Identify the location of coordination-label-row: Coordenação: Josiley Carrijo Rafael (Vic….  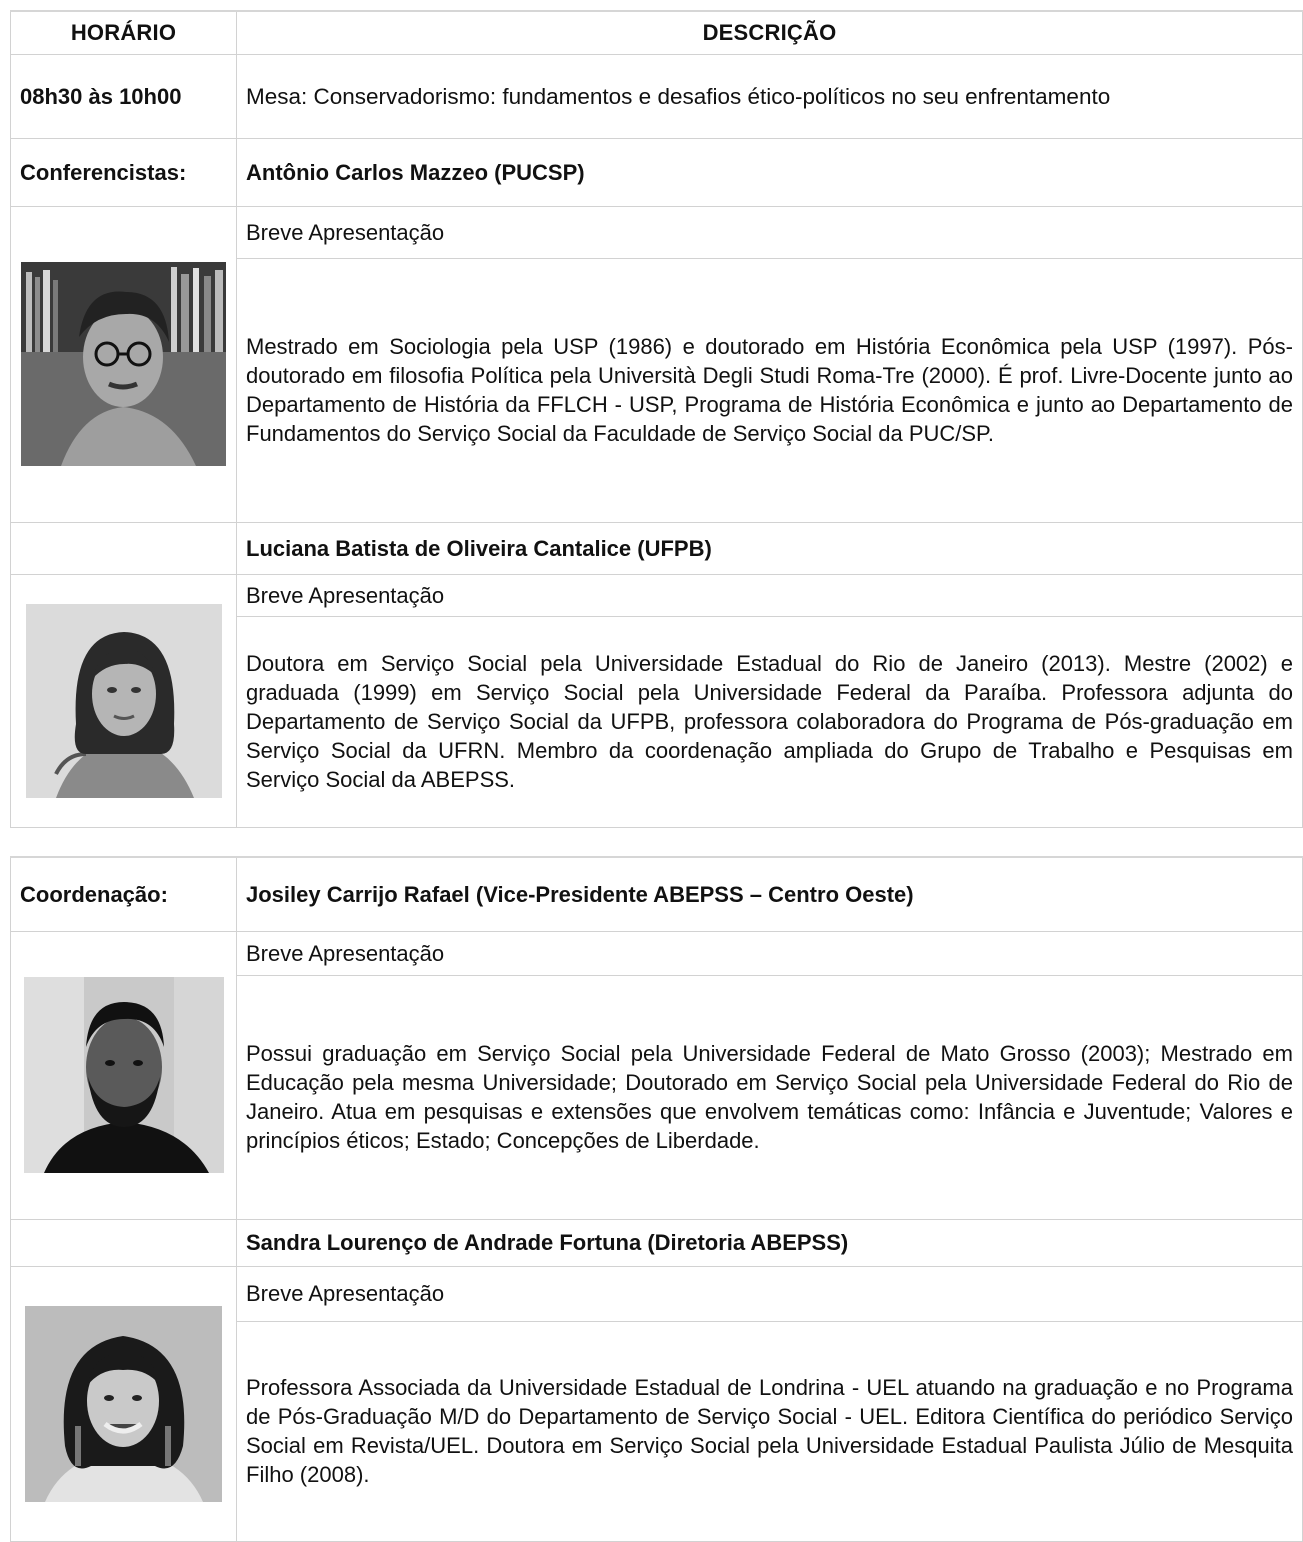
(656, 894).